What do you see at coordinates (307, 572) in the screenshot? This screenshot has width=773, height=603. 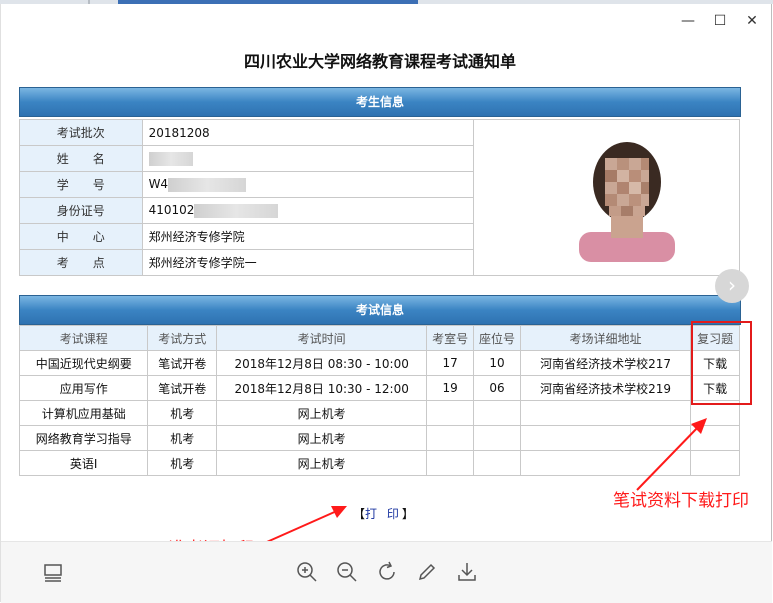 I see `zoom-in-icon` at bounding box center [307, 572].